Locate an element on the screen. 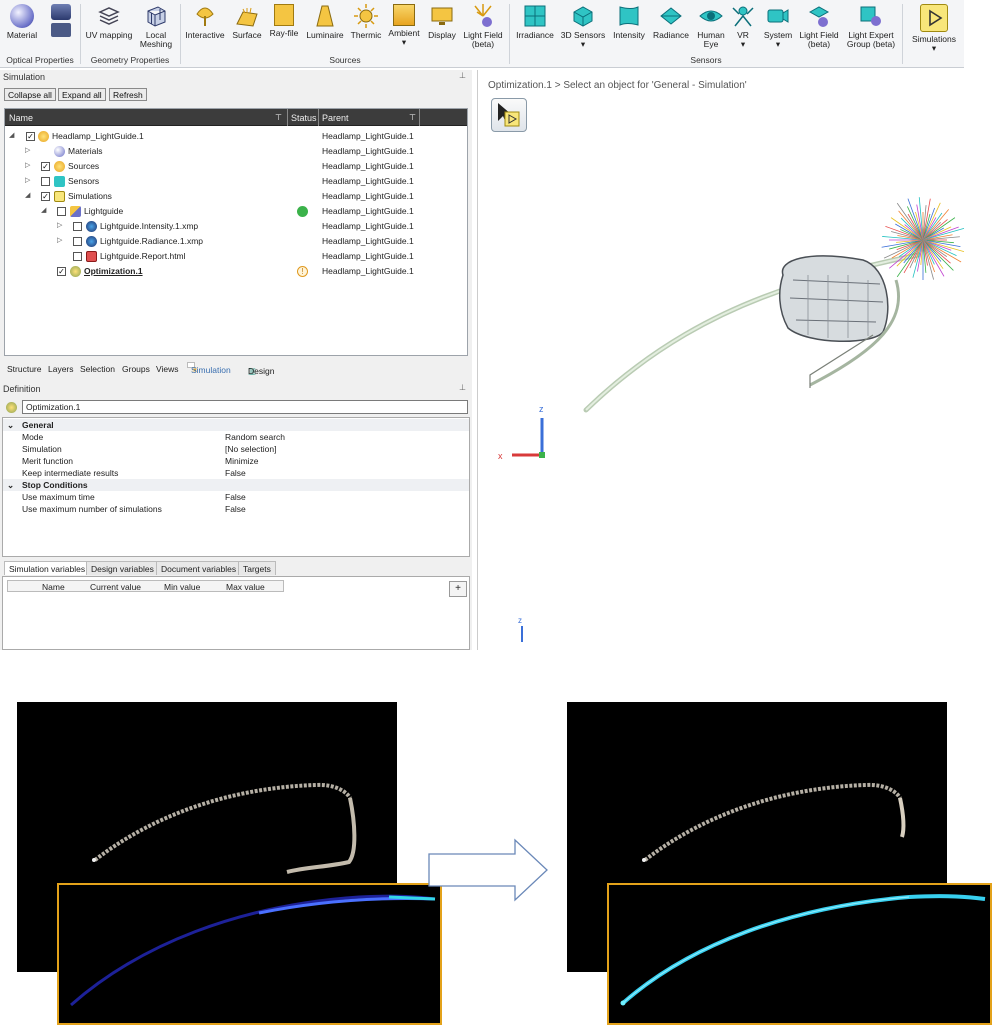 This screenshot has height=1026, width=994. vr-button: VR ▾ is located at coordinates (743, 26).